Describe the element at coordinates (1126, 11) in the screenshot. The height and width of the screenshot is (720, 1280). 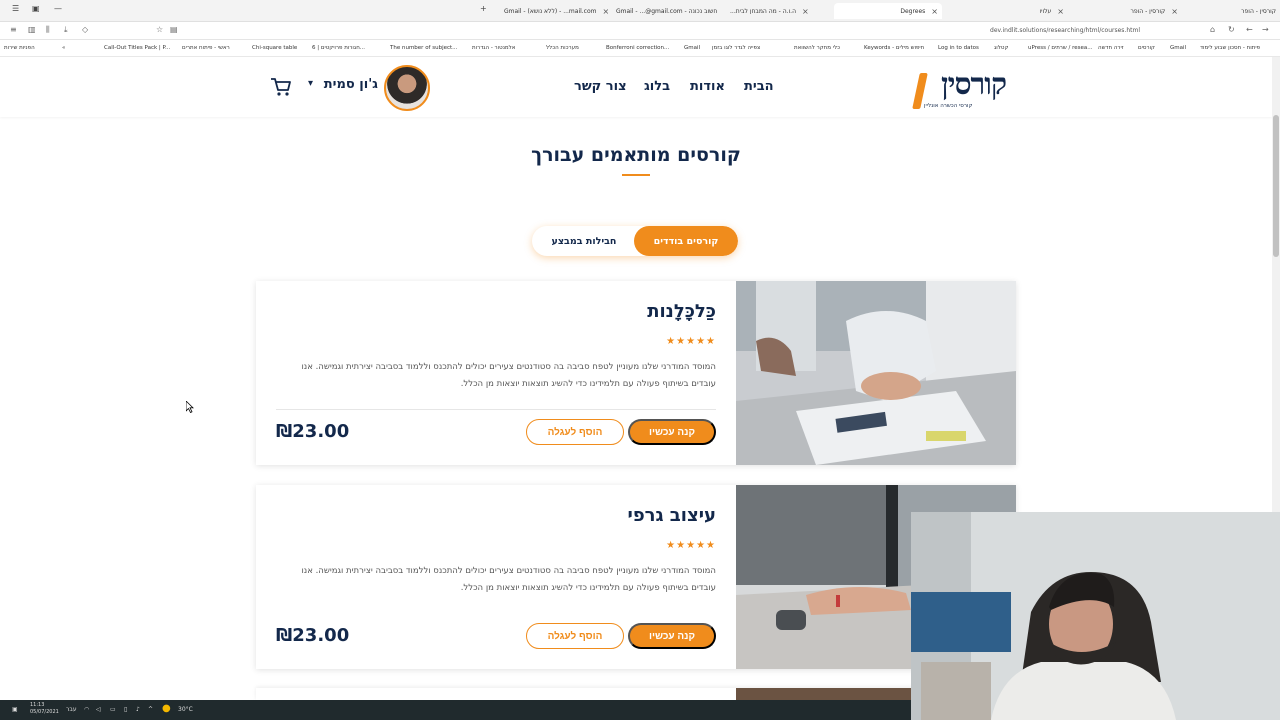
I see `tab-sixth: קורסין - הופר ×` at that location.